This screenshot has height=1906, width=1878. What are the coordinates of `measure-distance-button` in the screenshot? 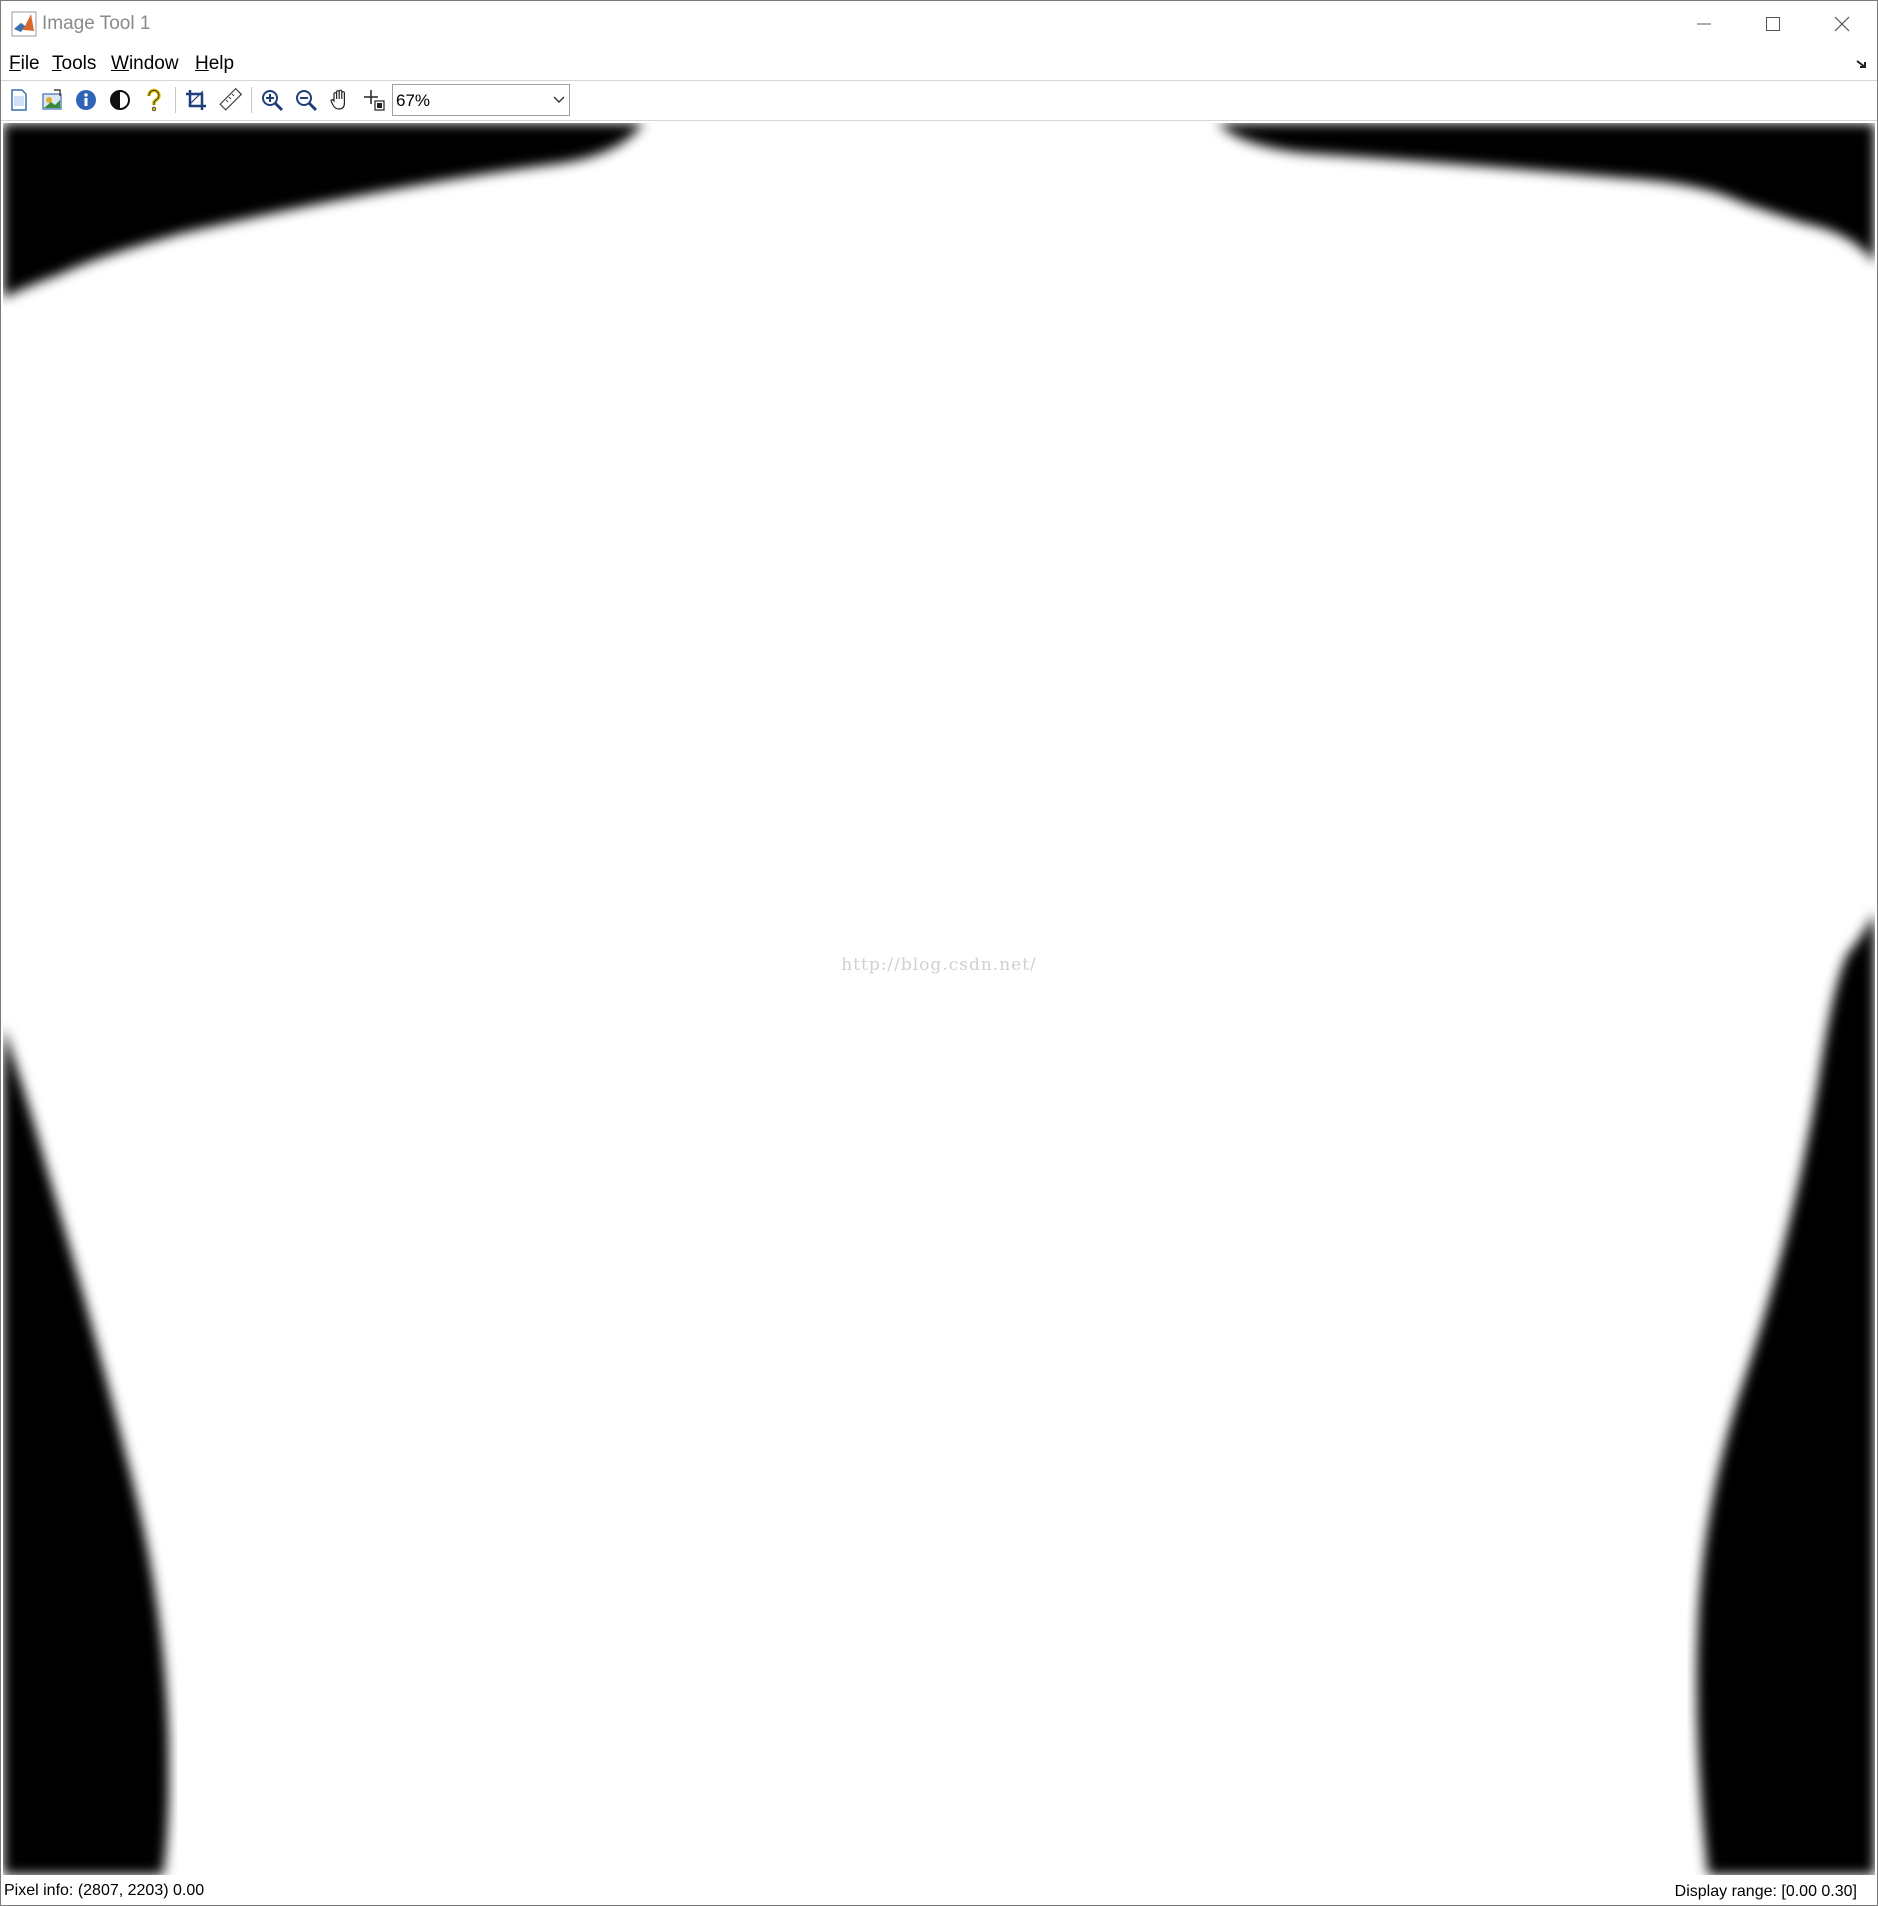 It's located at (230, 100).